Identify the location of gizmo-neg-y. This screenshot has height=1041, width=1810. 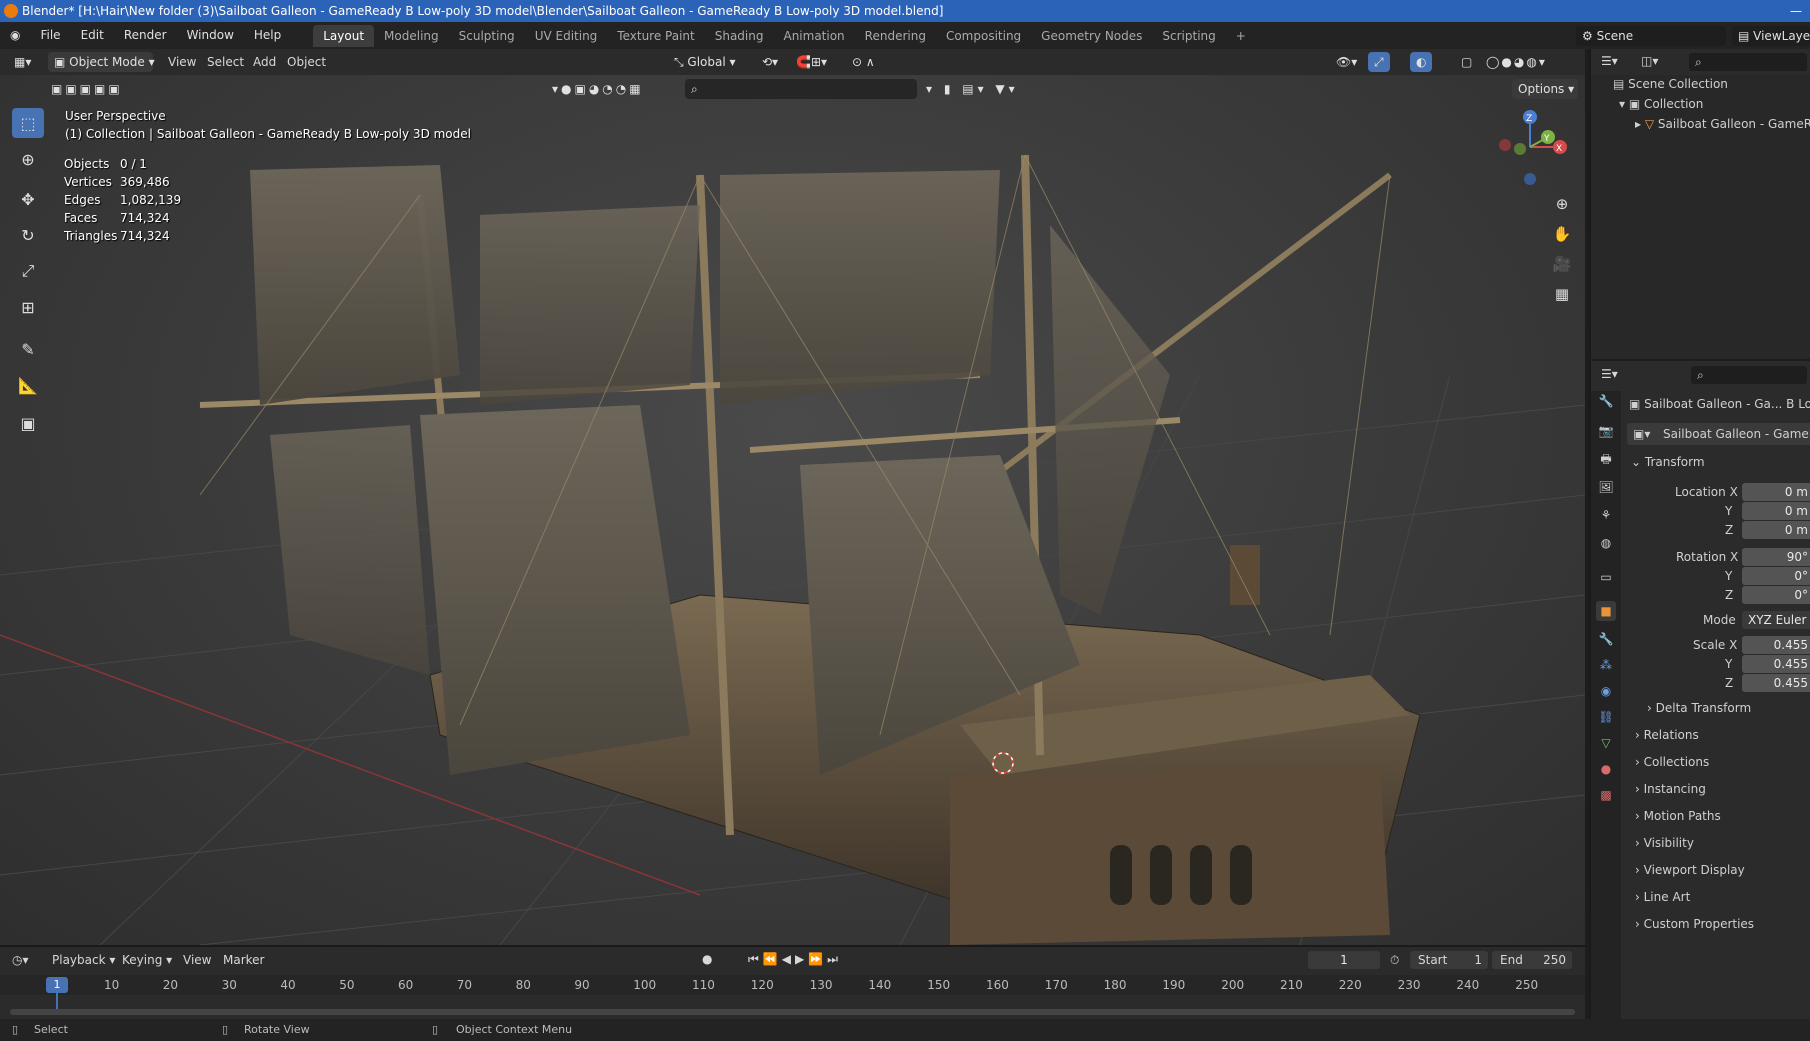
(1520, 149).